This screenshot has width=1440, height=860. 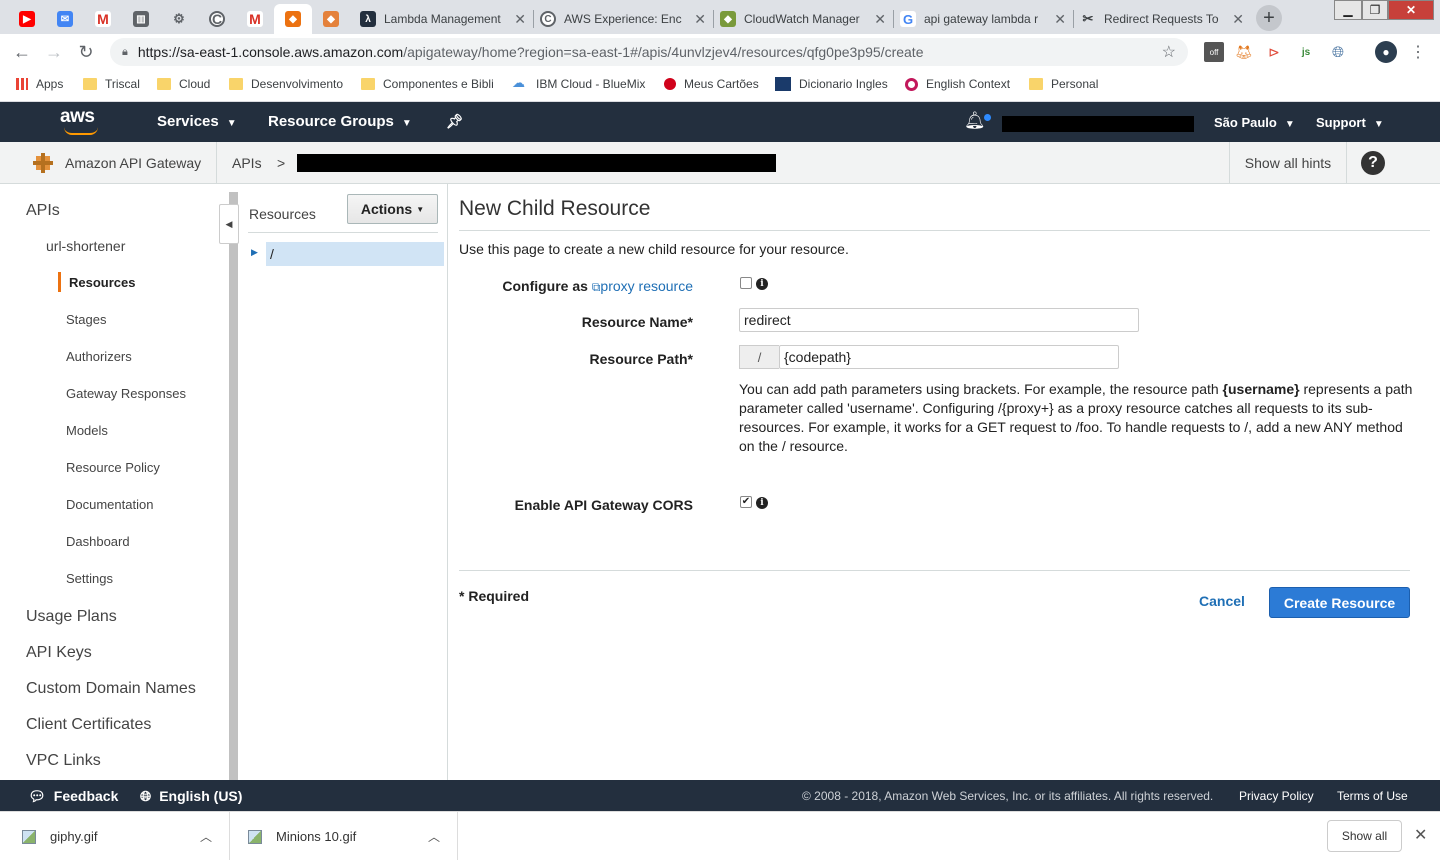 I want to click on sidebar-apis: APIs, so click(x=43, y=211).